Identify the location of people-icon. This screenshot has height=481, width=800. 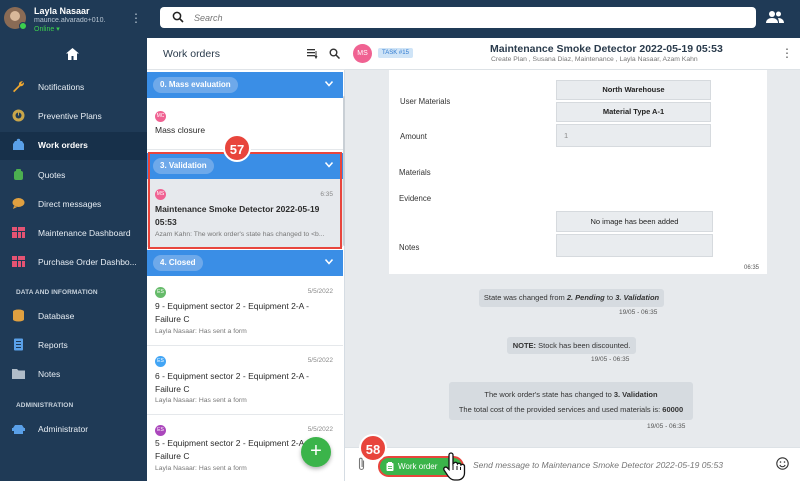
(775, 17).